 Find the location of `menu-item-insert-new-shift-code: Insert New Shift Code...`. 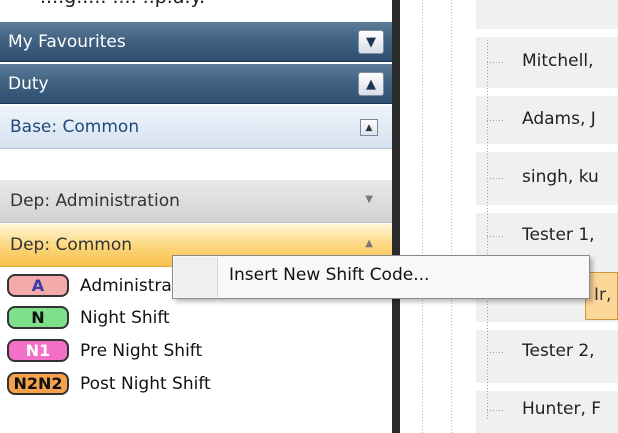

menu-item-insert-new-shift-code: Insert New Shift Code... is located at coordinates (329, 275).